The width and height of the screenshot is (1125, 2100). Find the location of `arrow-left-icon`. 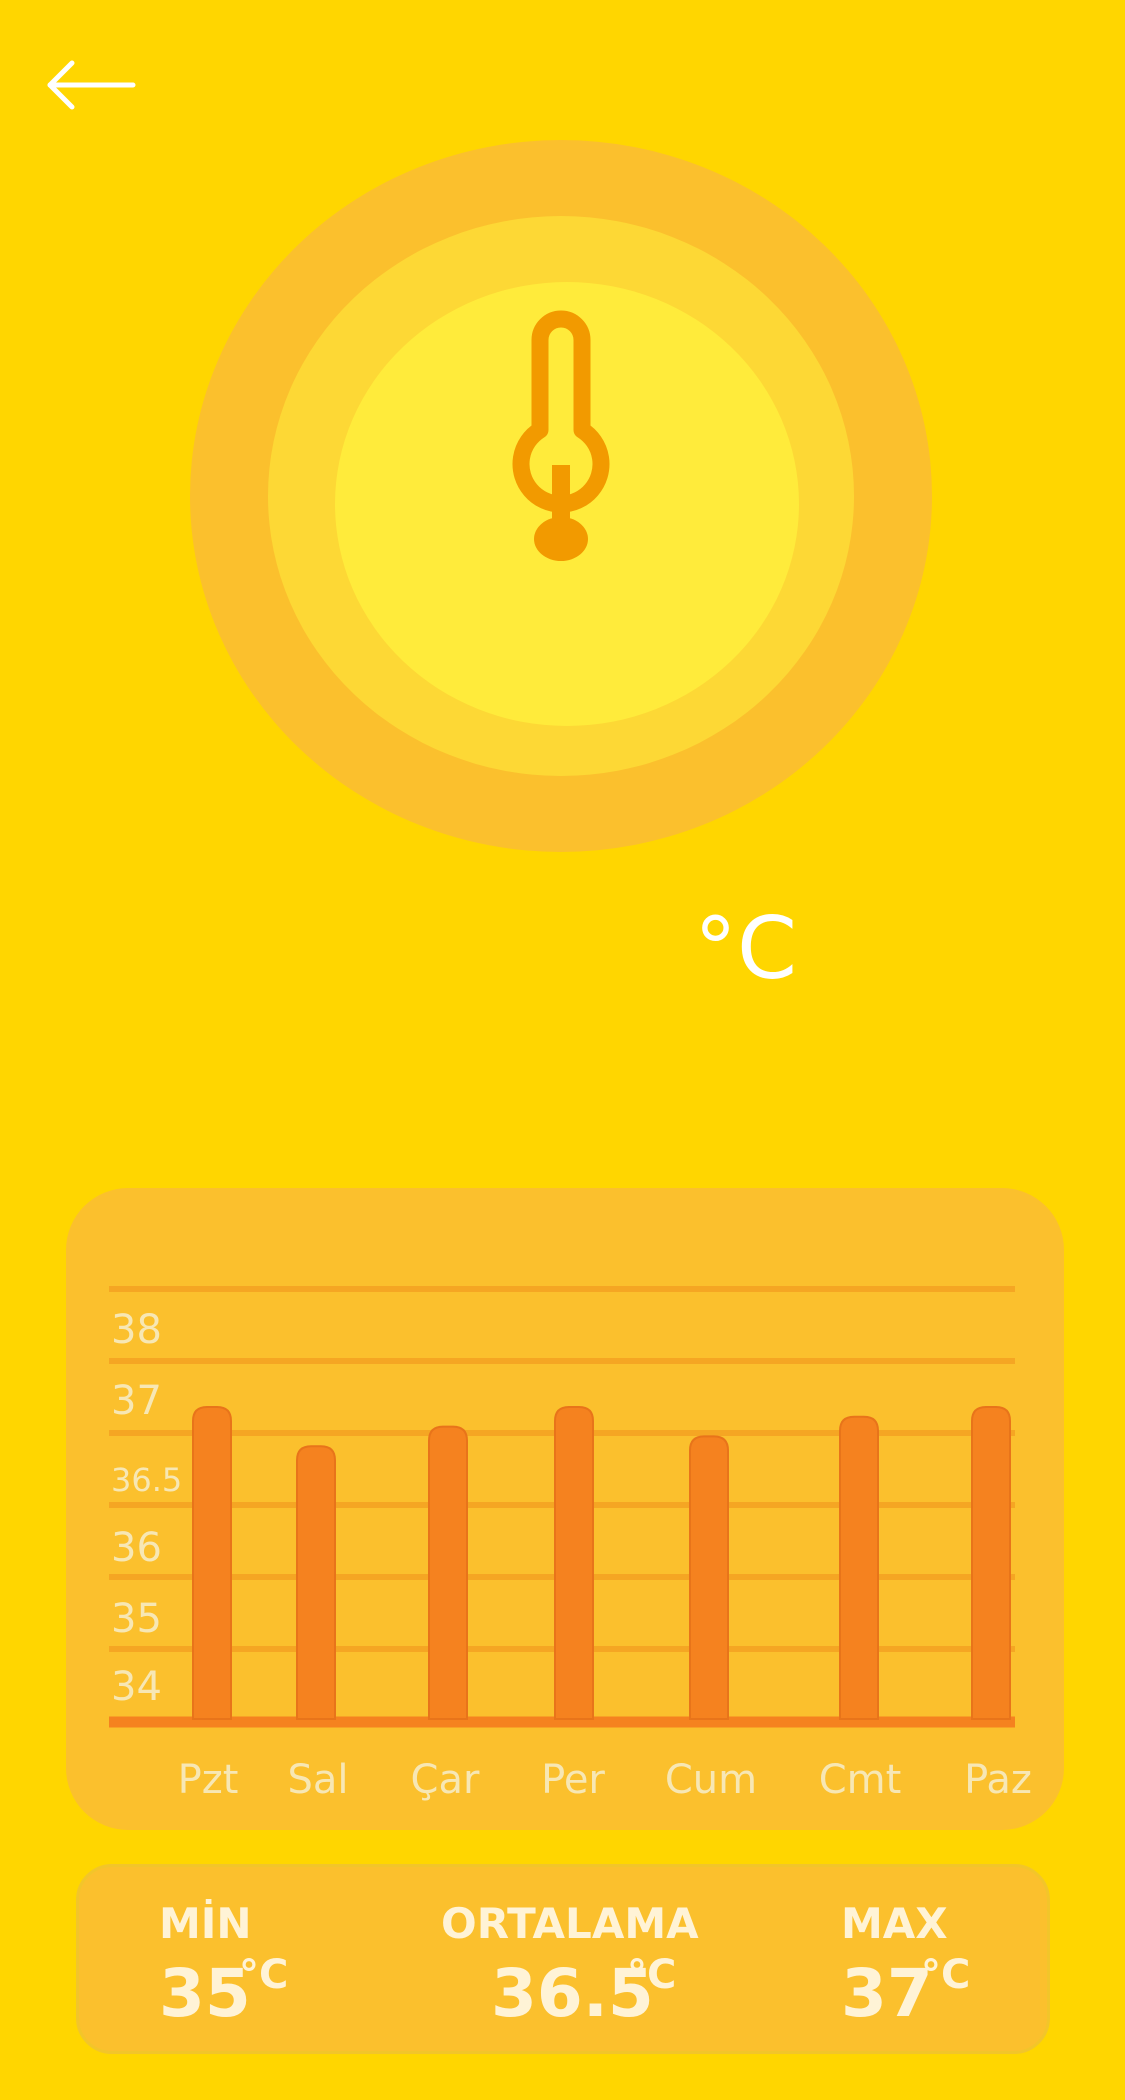

arrow-left-icon is located at coordinates (91, 85).